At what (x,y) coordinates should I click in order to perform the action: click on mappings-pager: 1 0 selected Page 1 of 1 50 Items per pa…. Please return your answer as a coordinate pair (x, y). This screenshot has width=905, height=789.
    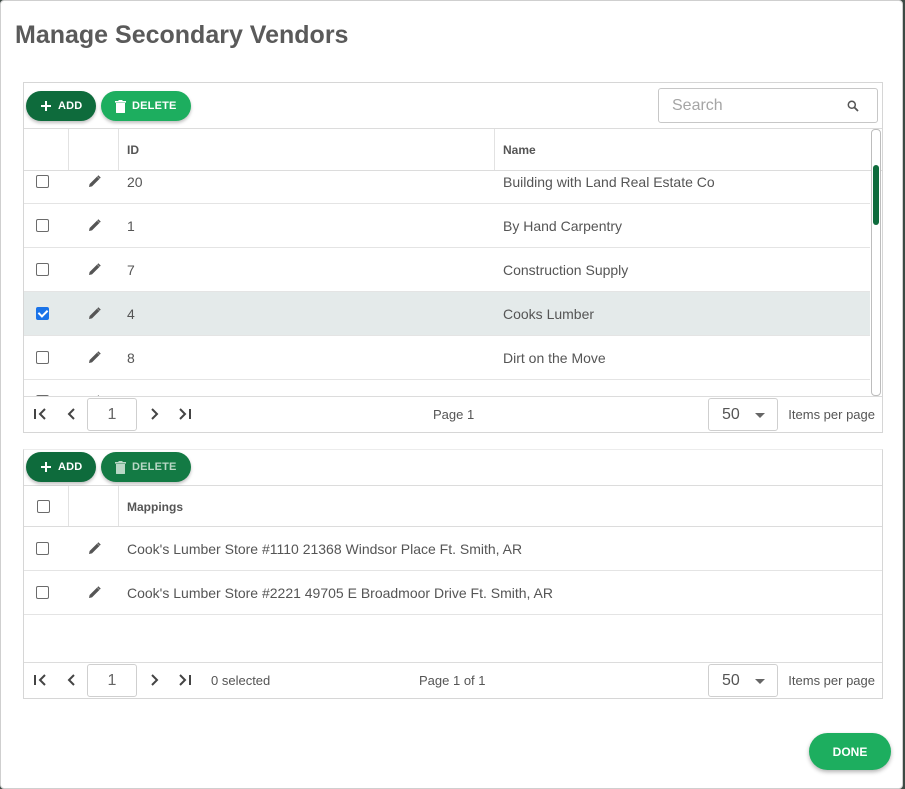
    Looking at the image, I should click on (453, 680).